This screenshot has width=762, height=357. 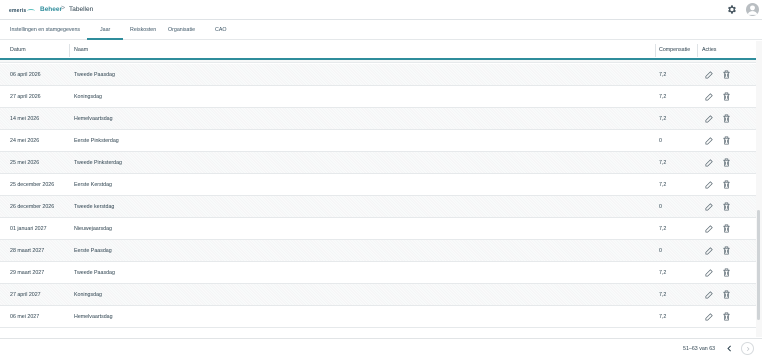 I want to click on cell-date: 06 mei 2027, so click(x=25, y=317).